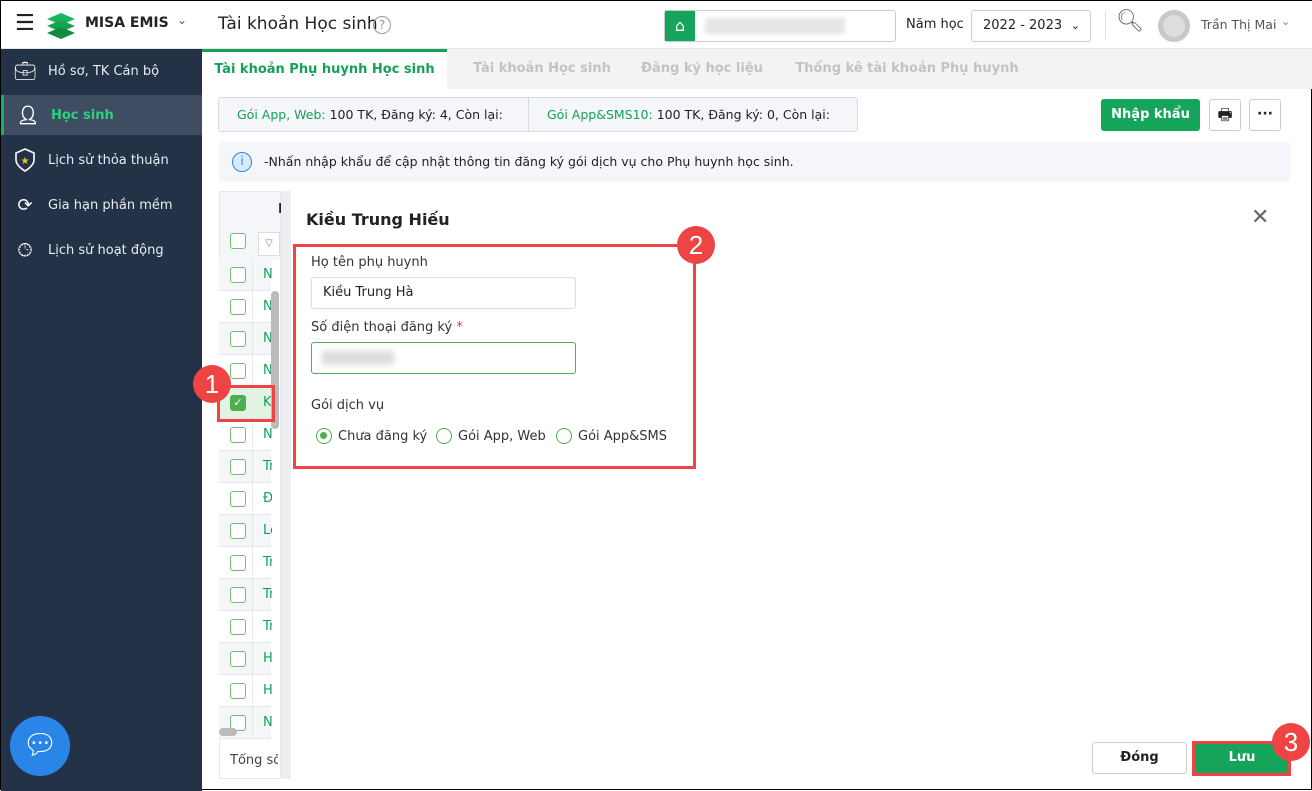 This screenshot has height=791, width=1312. Describe the element at coordinates (378, 219) in the screenshot. I see `drawer-title: Kiều Trung Hiếu` at that location.